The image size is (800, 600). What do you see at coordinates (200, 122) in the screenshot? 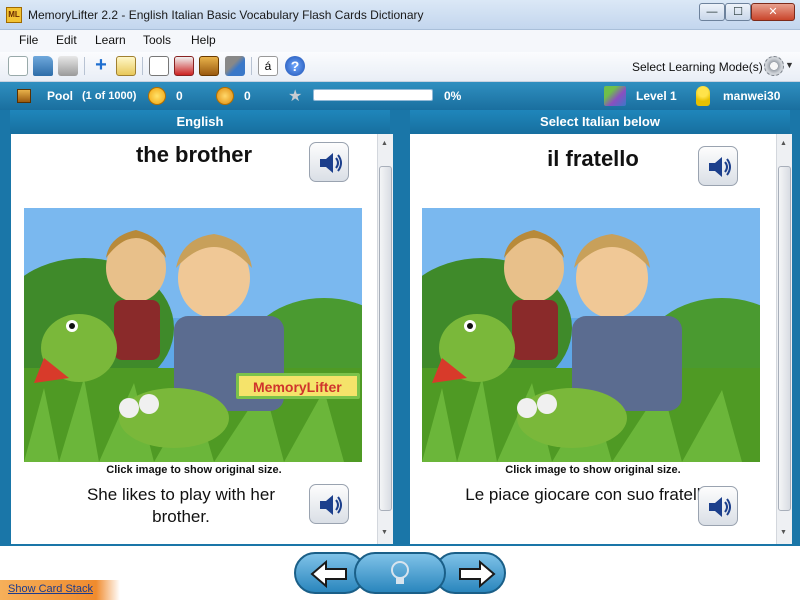
I see `question-header: English` at bounding box center [200, 122].